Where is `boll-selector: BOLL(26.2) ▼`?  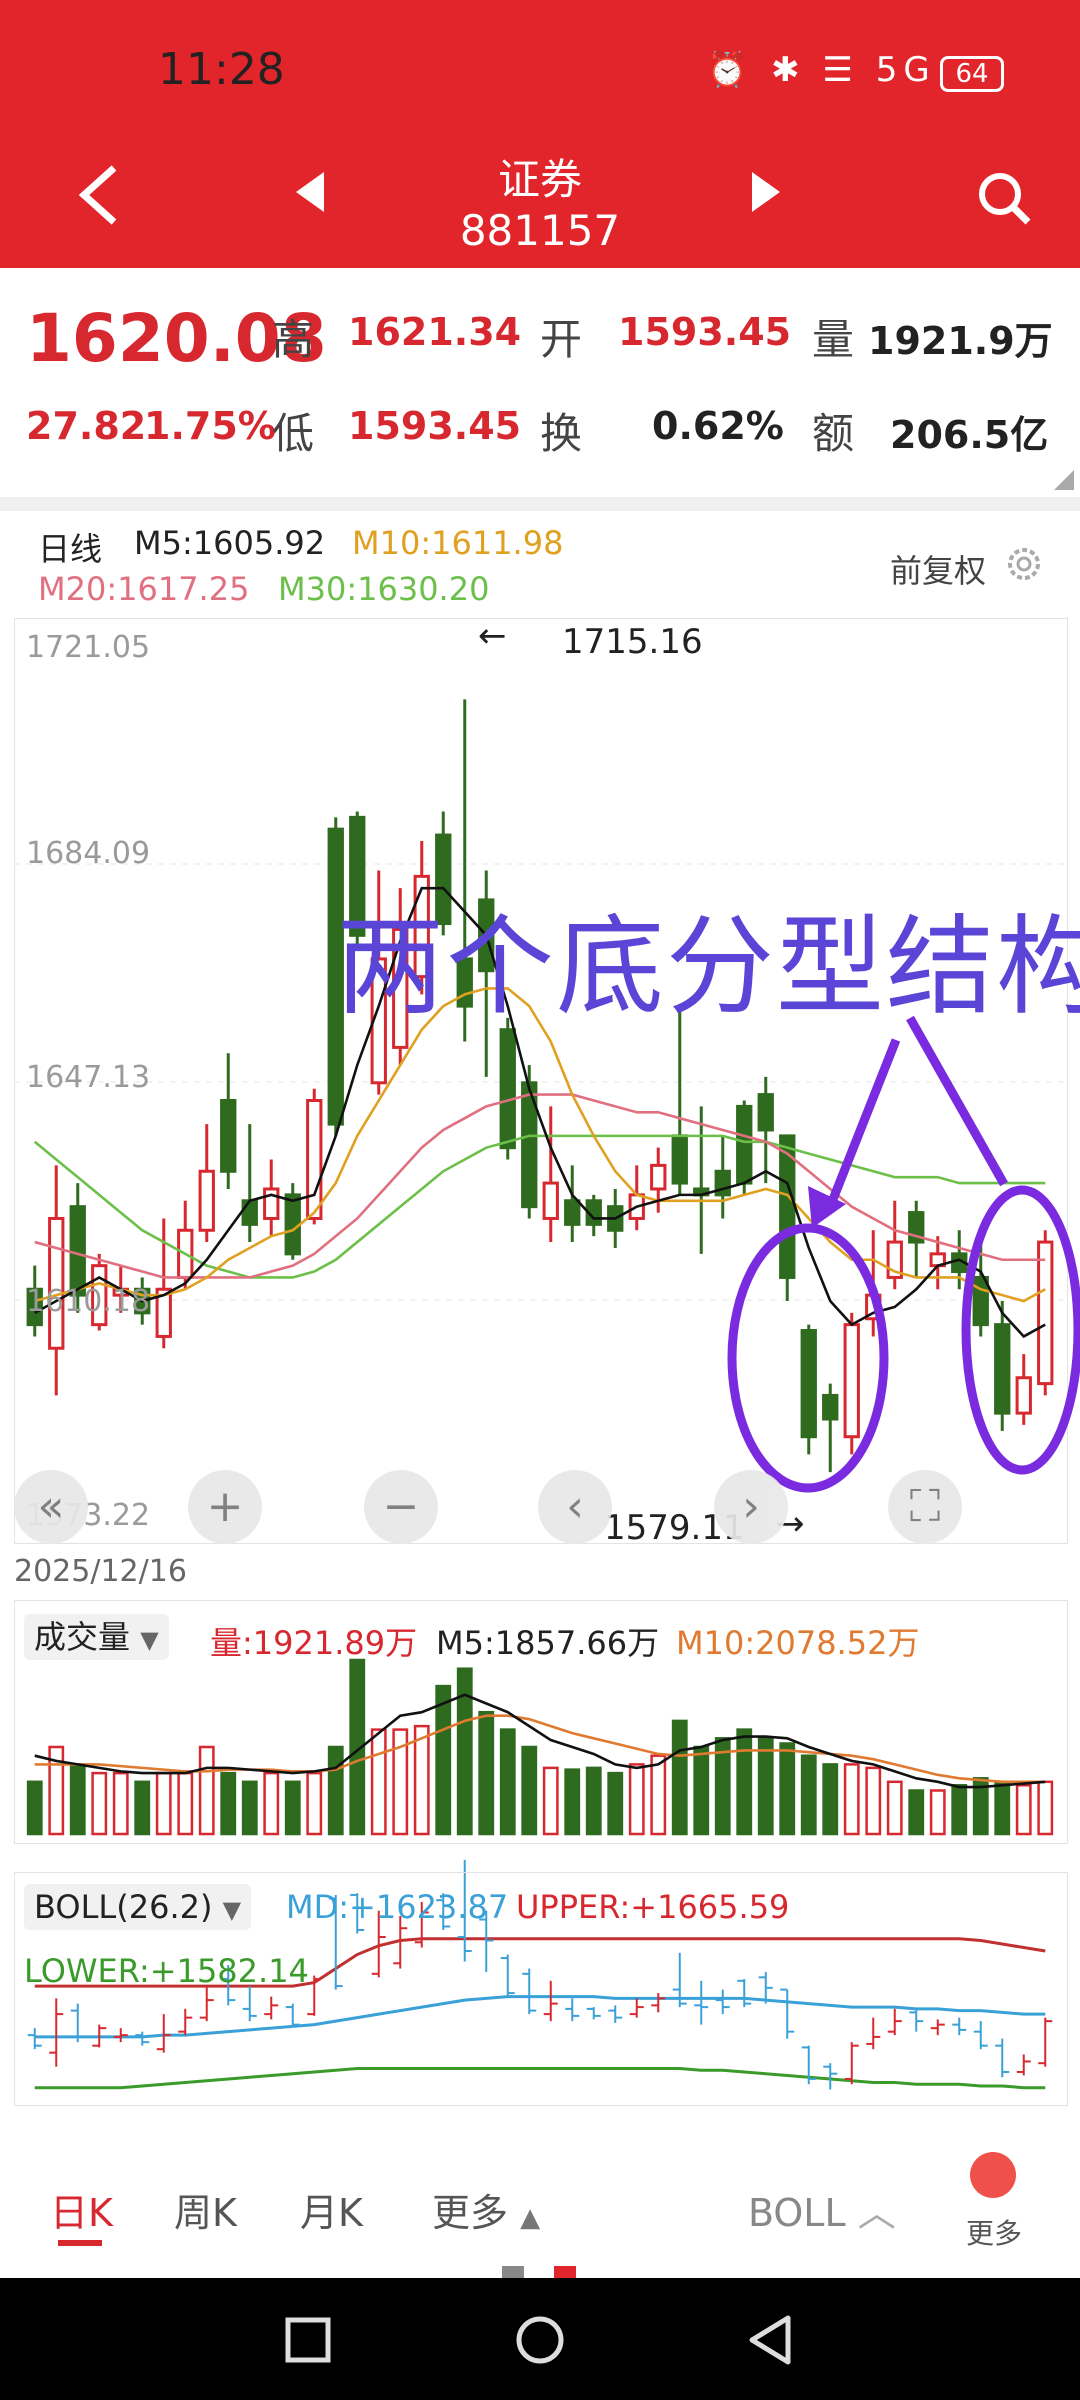
boll-selector: BOLL(26.2) ▼ is located at coordinates (138, 1907).